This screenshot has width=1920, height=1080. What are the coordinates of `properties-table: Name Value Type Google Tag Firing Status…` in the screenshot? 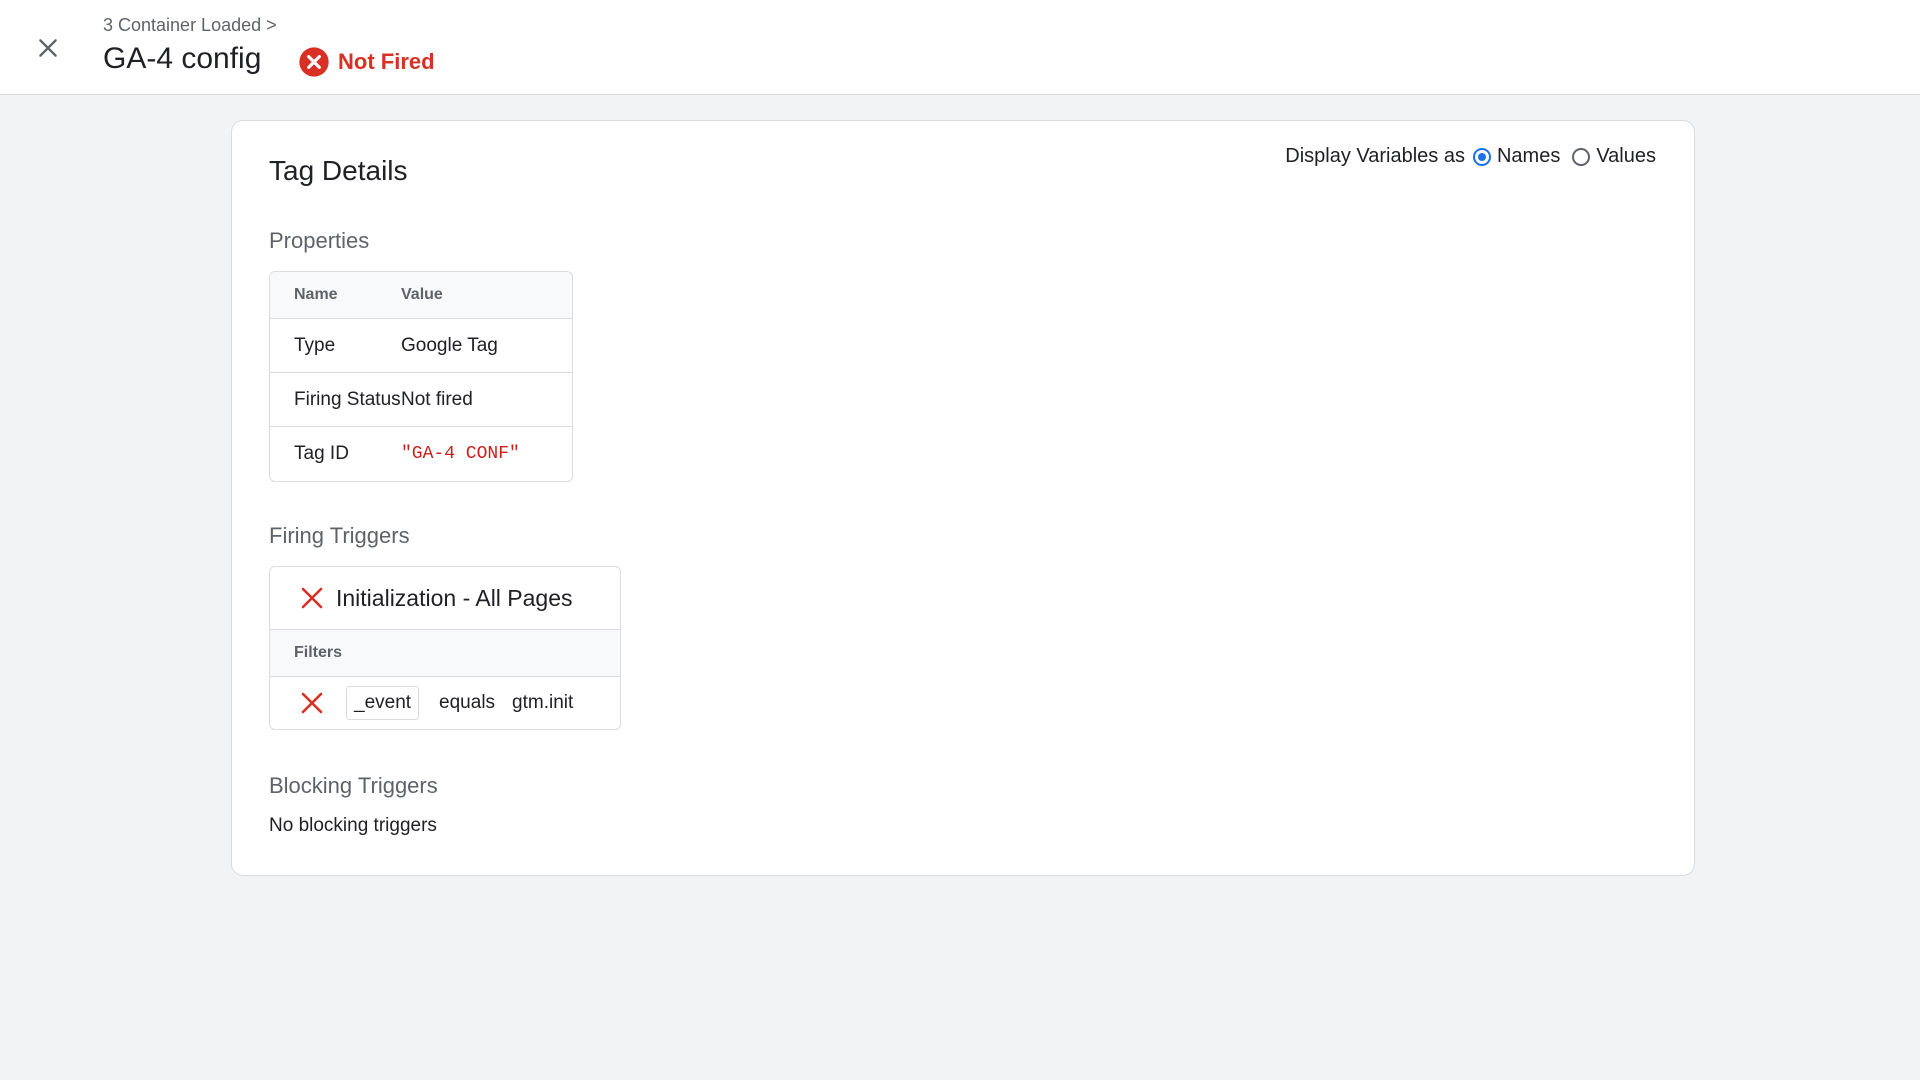 It's located at (421, 376).